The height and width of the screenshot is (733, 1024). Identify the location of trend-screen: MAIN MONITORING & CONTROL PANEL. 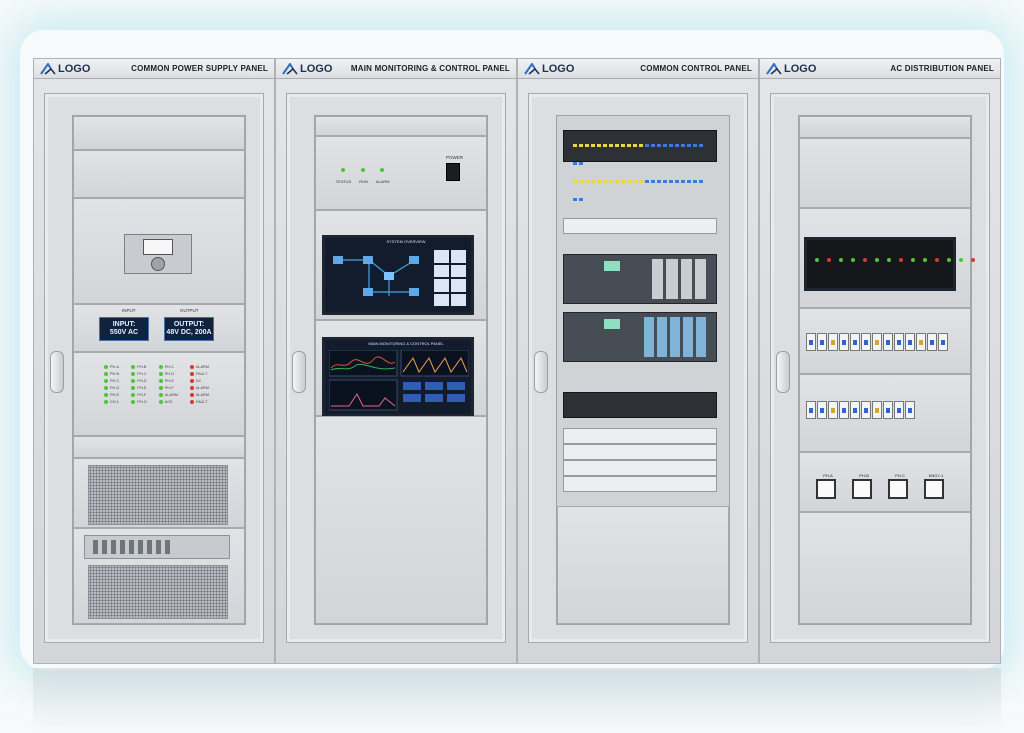
(398, 377).